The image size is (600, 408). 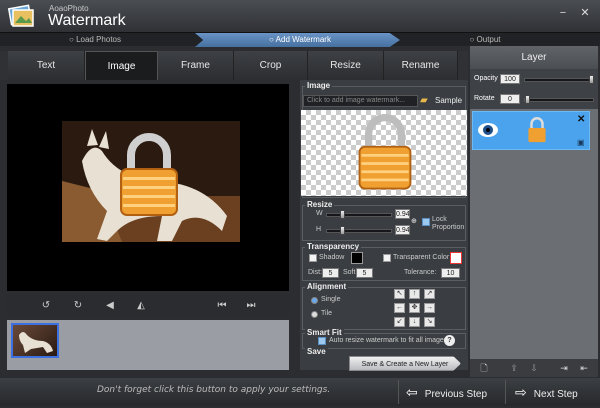 What do you see at coordinates (559, 80) in the screenshot?
I see `opacity-slider` at bounding box center [559, 80].